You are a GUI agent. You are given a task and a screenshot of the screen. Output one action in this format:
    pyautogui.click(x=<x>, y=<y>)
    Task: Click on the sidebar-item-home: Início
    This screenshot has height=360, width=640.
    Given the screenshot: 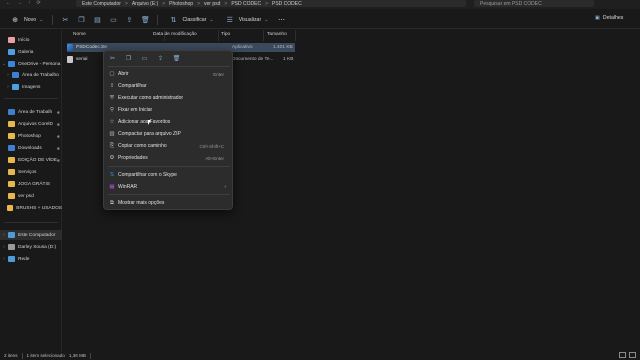 What is the action you would take?
    pyautogui.click(x=31, y=40)
    